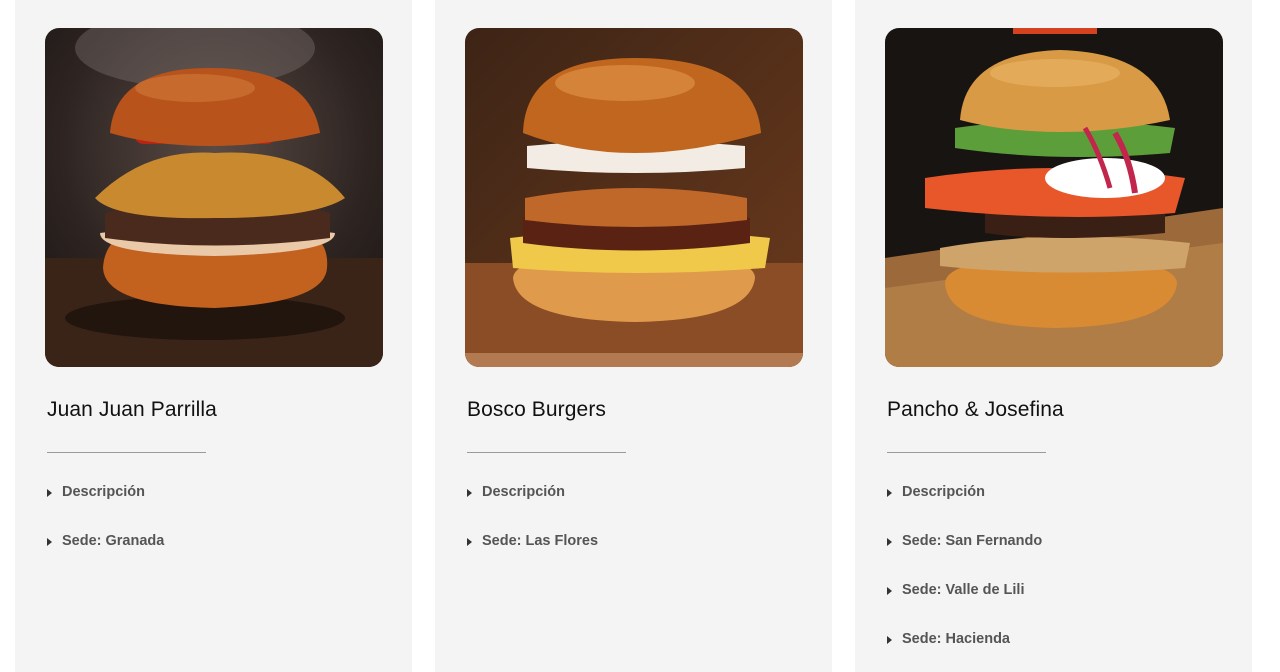 The height and width of the screenshot is (672, 1280). I want to click on location-link-valle-de-lili: Sede: Valle de Lili, so click(964, 606).